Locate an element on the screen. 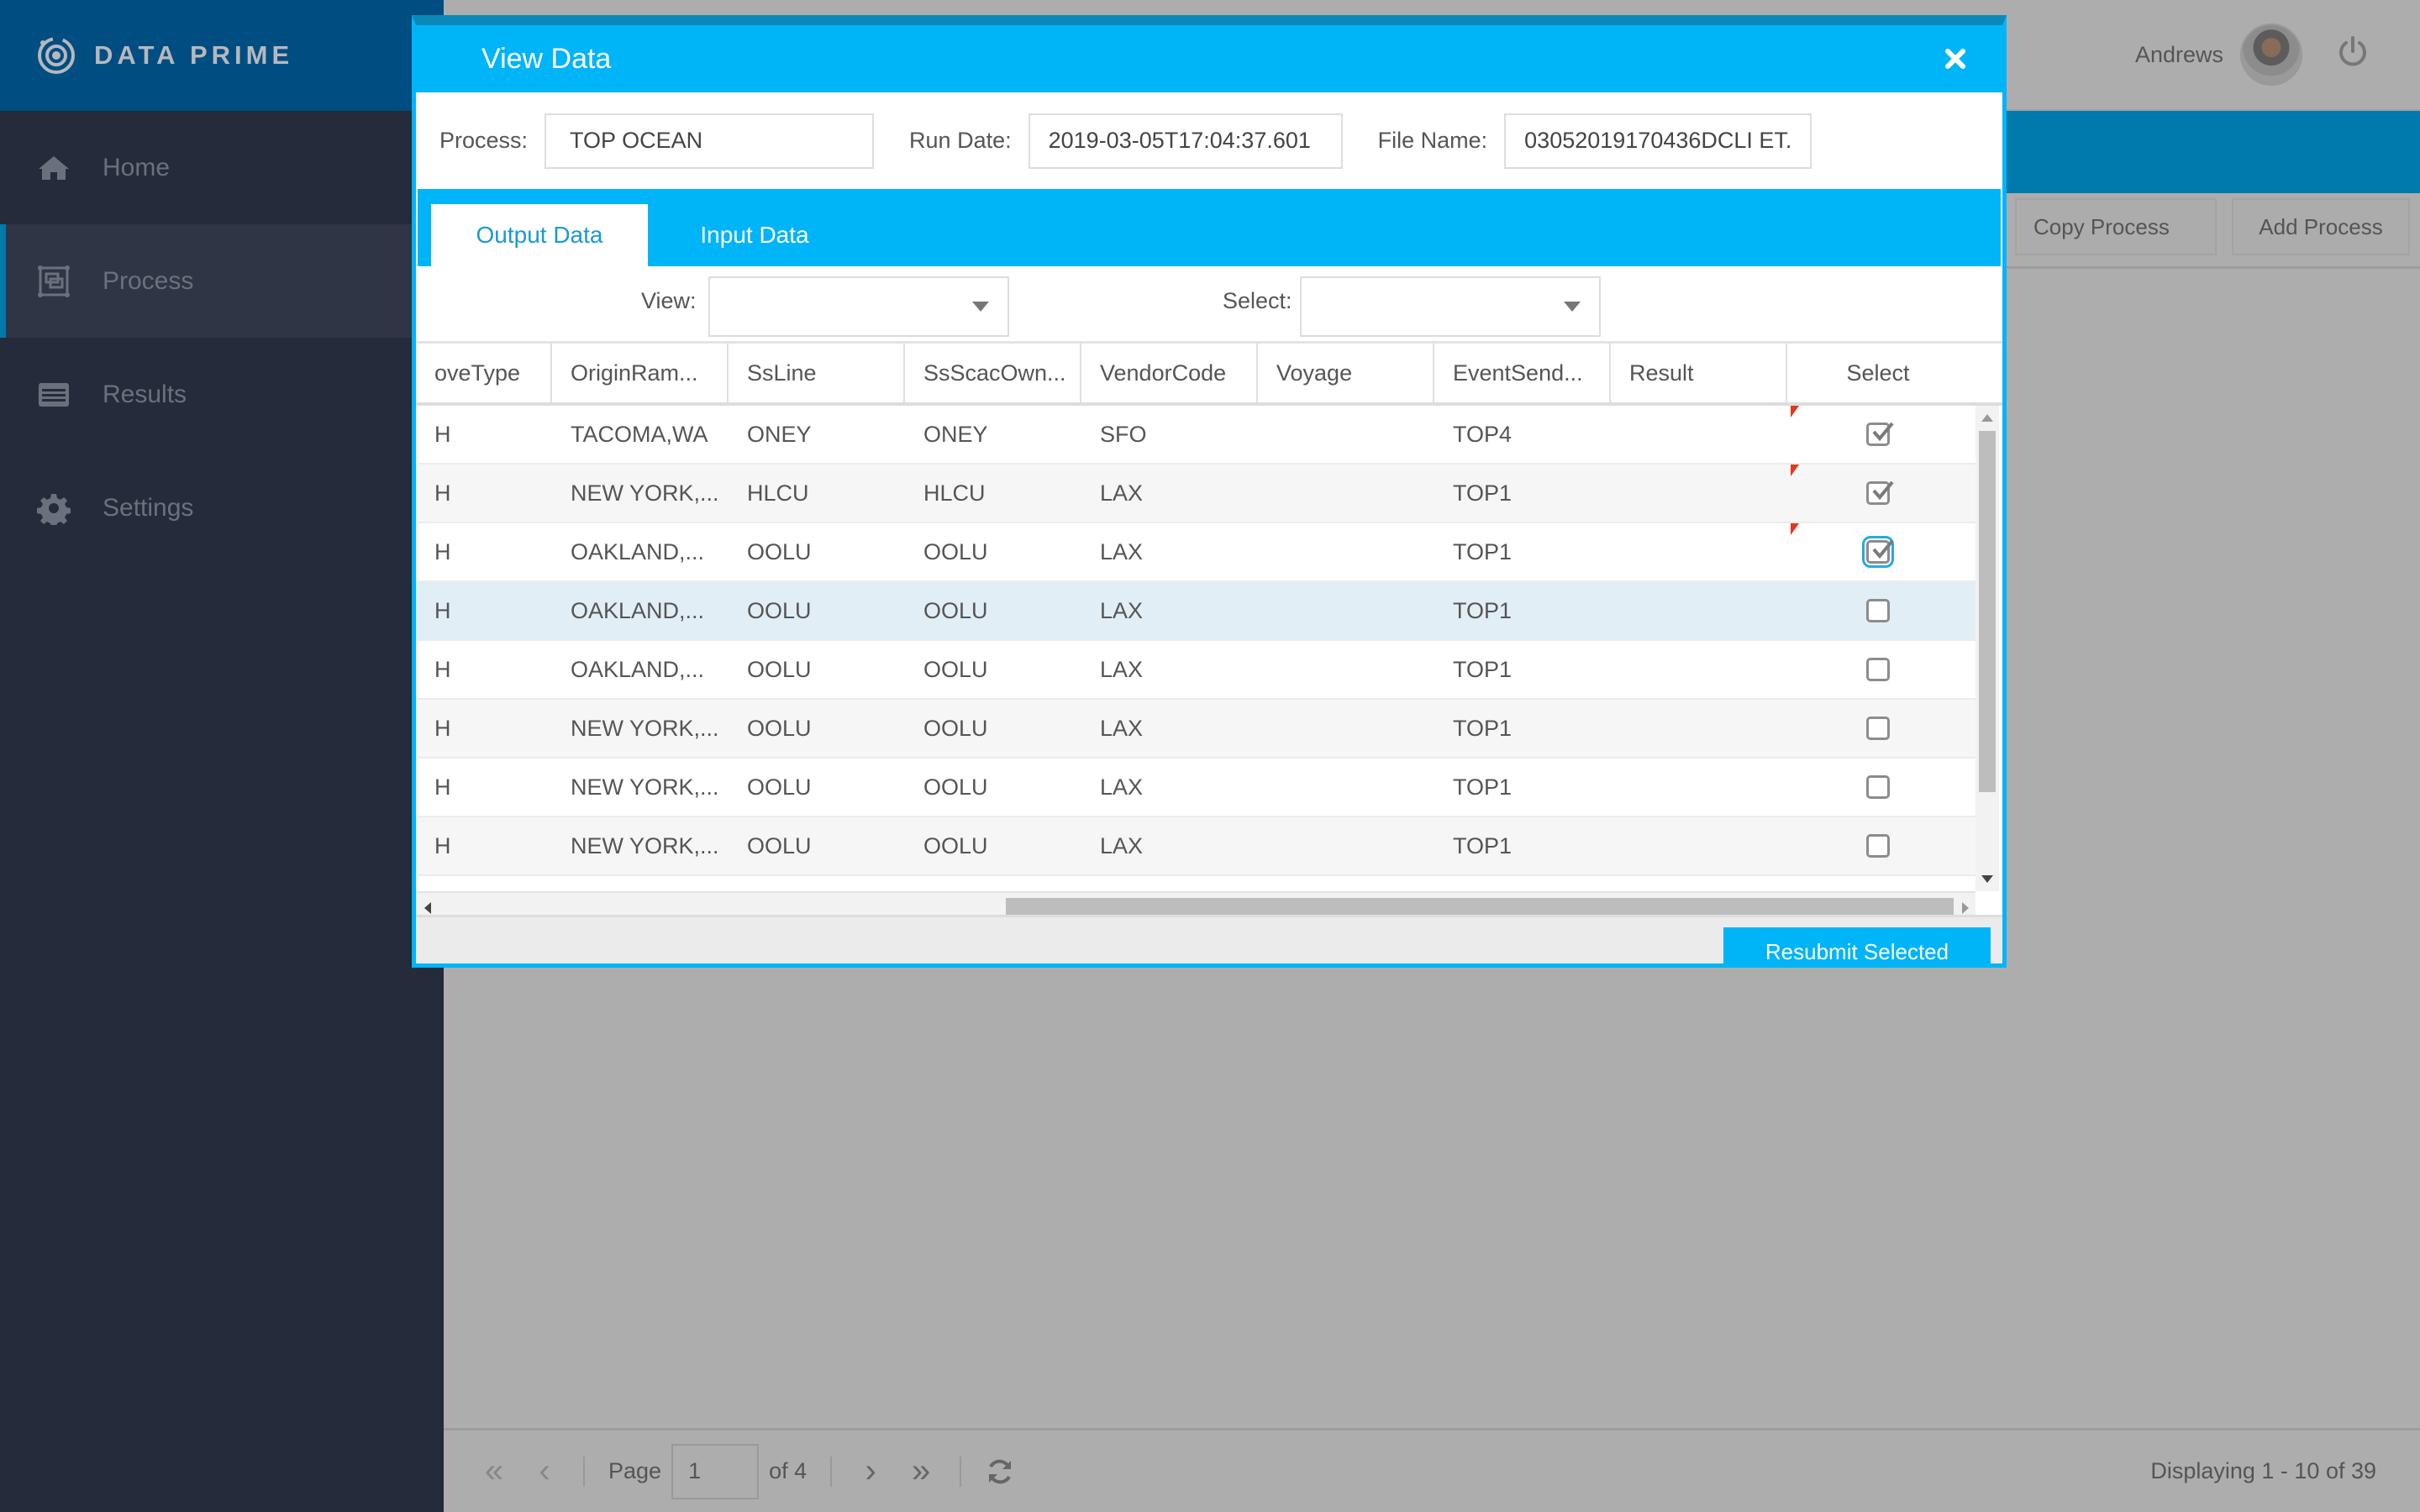 Image resolution: width=2420 pixels, height=1512 pixels. sidebar-nav: Home Process Results Settings is located at coordinates (222, 337).